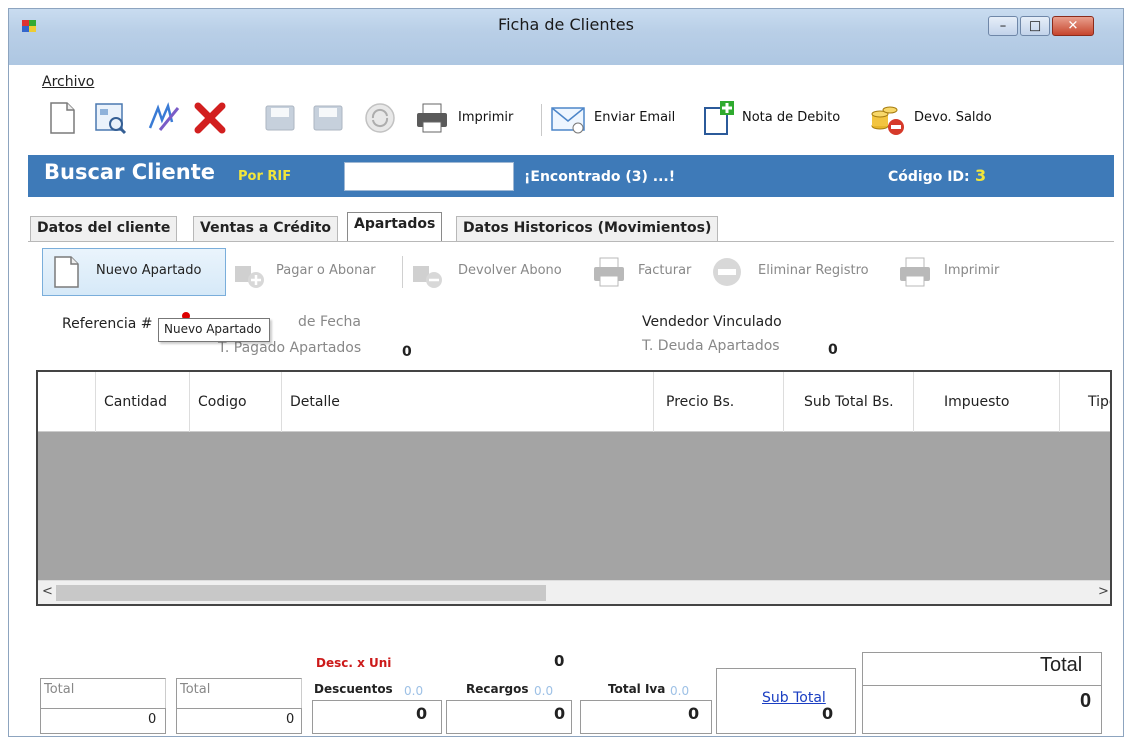 This screenshot has height=737, width=1132. Describe the element at coordinates (148, 270) in the screenshot. I see `nuevo-apartado-label: Nuevo Apartado` at that location.